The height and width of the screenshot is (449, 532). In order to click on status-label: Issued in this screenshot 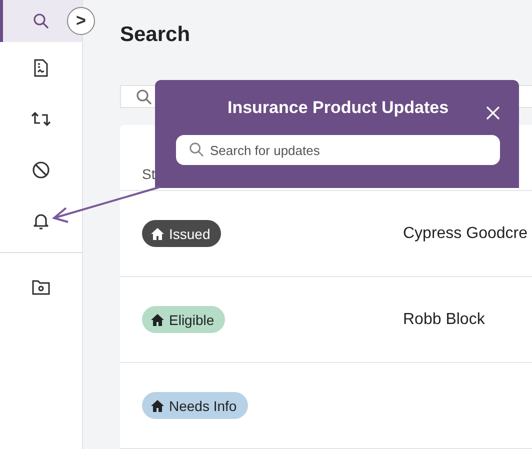, I will do `click(189, 234)`.